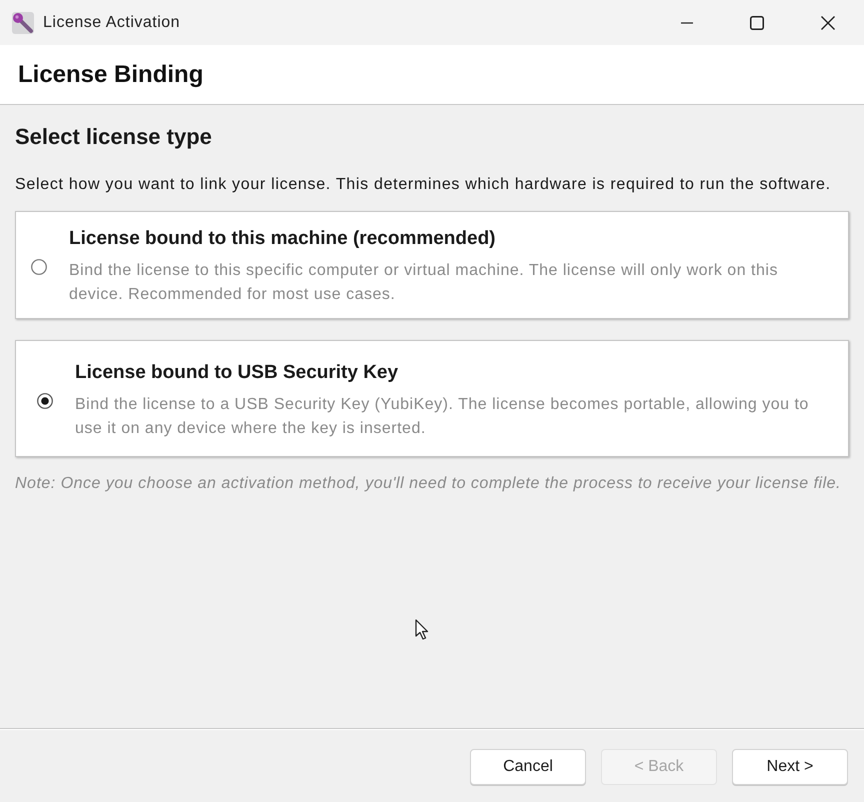 The height and width of the screenshot is (802, 864). Describe the element at coordinates (424, 283) in the screenshot. I see `option-description: Bind the license to this specific computer or virtual machine. The license will only work on this device. Recommended for most use cases.` at that location.